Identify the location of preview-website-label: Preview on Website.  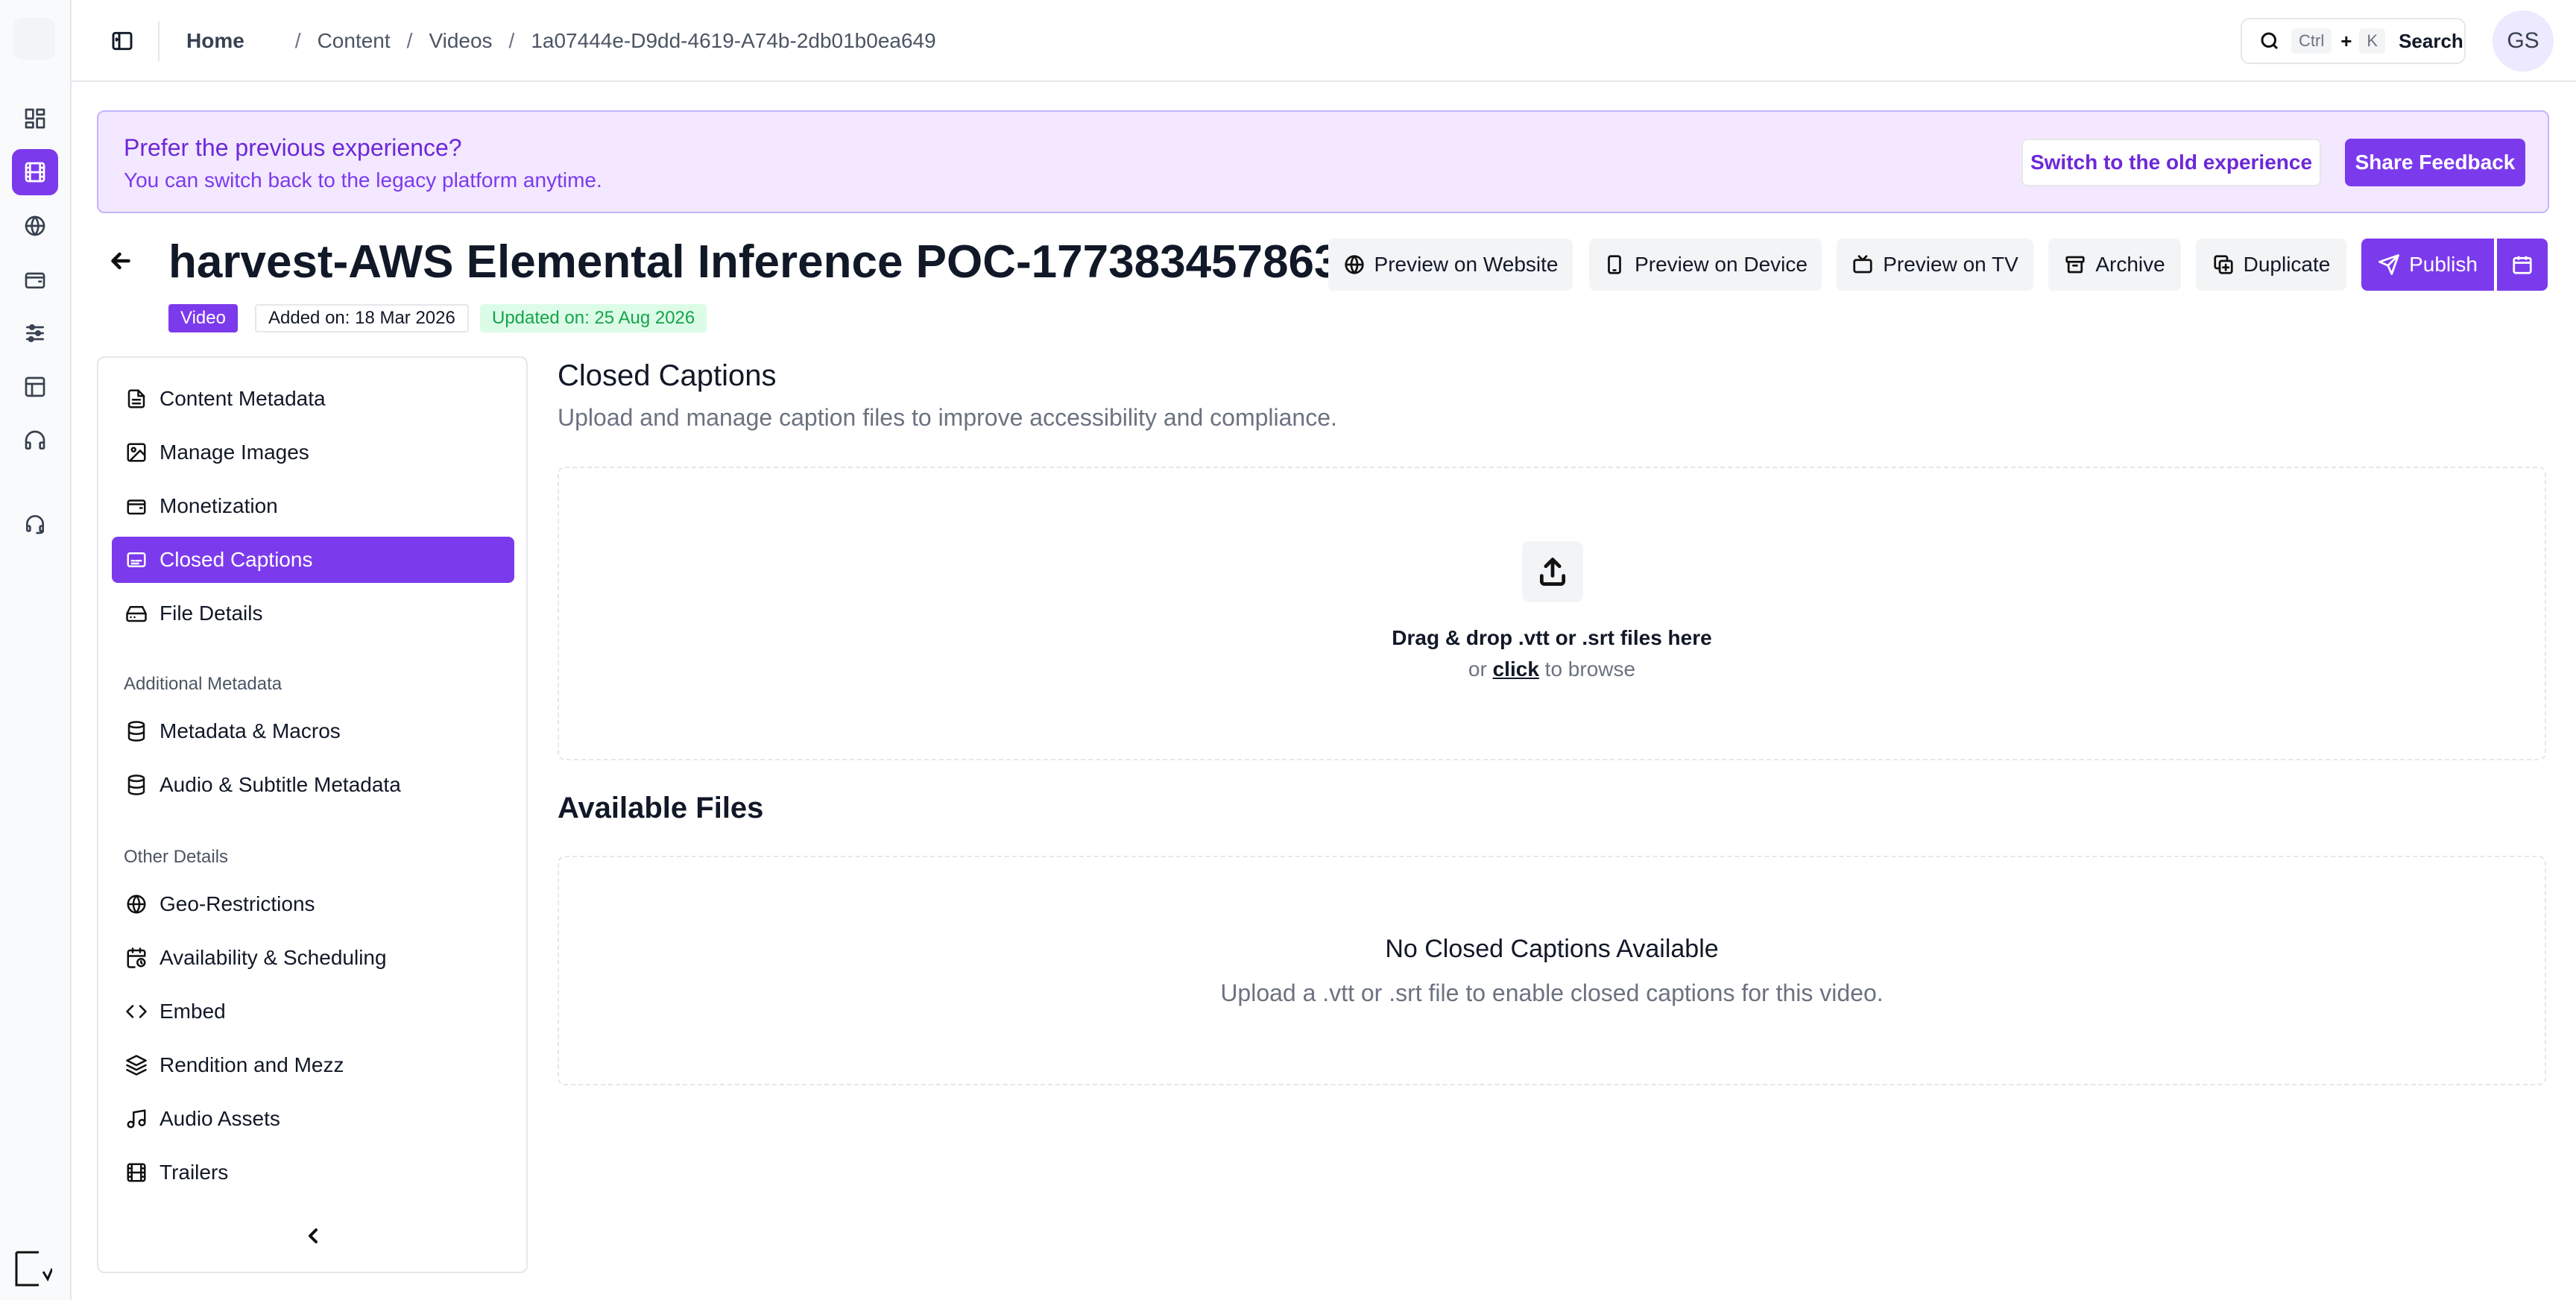
(1466, 264).